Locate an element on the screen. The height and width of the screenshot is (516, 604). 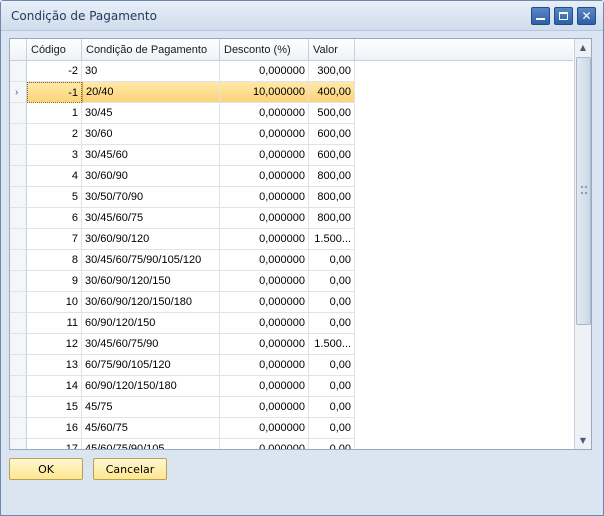
cell-codigo: 2 is located at coordinates (54, 134).